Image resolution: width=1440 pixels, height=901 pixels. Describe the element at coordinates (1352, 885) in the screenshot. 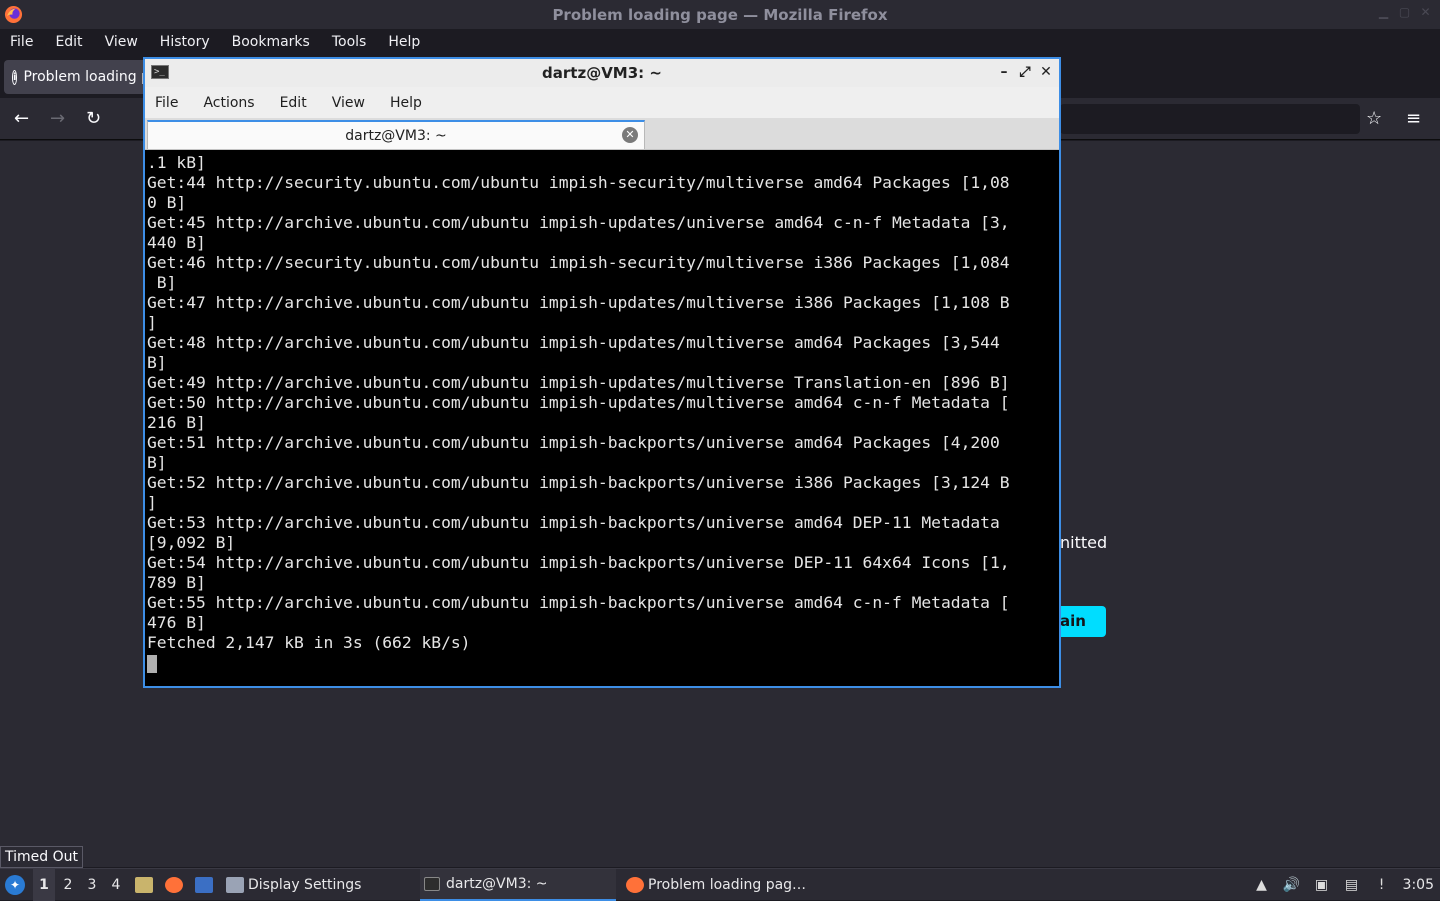

I see `clipboard-icon: ▤` at that location.